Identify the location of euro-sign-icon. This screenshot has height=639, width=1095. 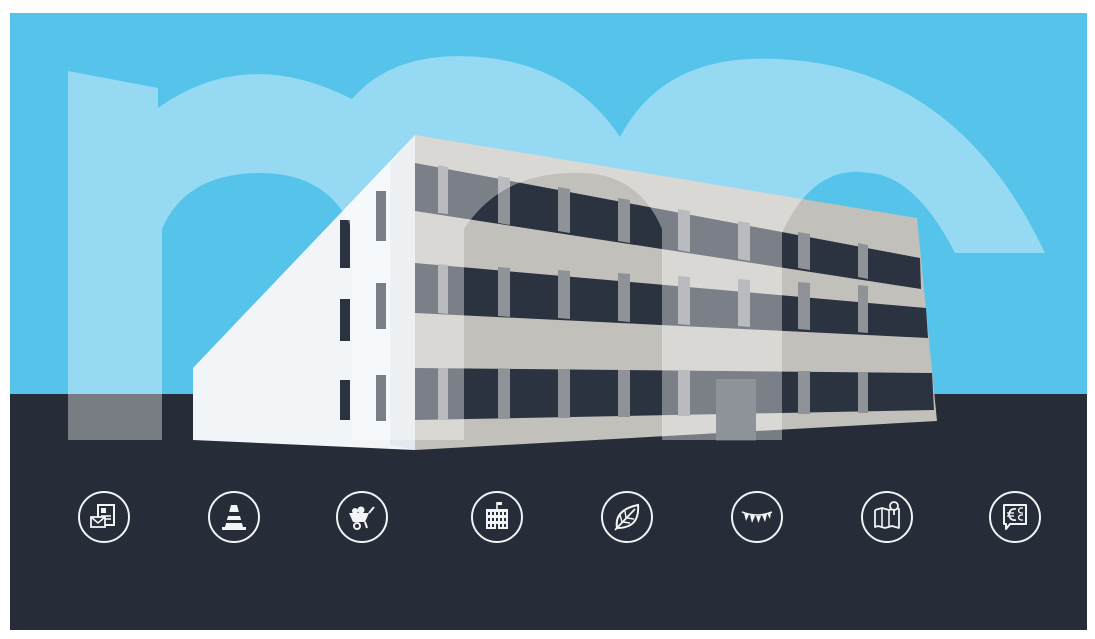
(1015, 517).